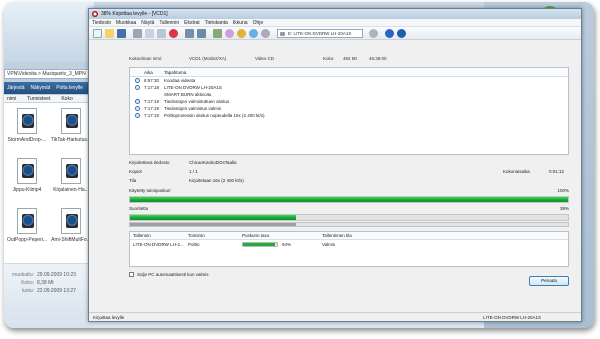 Image resolution: width=600 pixels, height=339 pixels. What do you see at coordinates (349, 72) in the screenshot?
I see `log-header: Aika Tapahtuma` at bounding box center [349, 72].